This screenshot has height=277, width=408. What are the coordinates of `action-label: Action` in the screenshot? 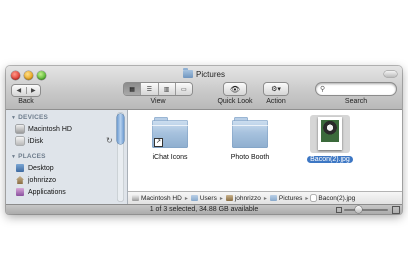 It's located at (276, 101).